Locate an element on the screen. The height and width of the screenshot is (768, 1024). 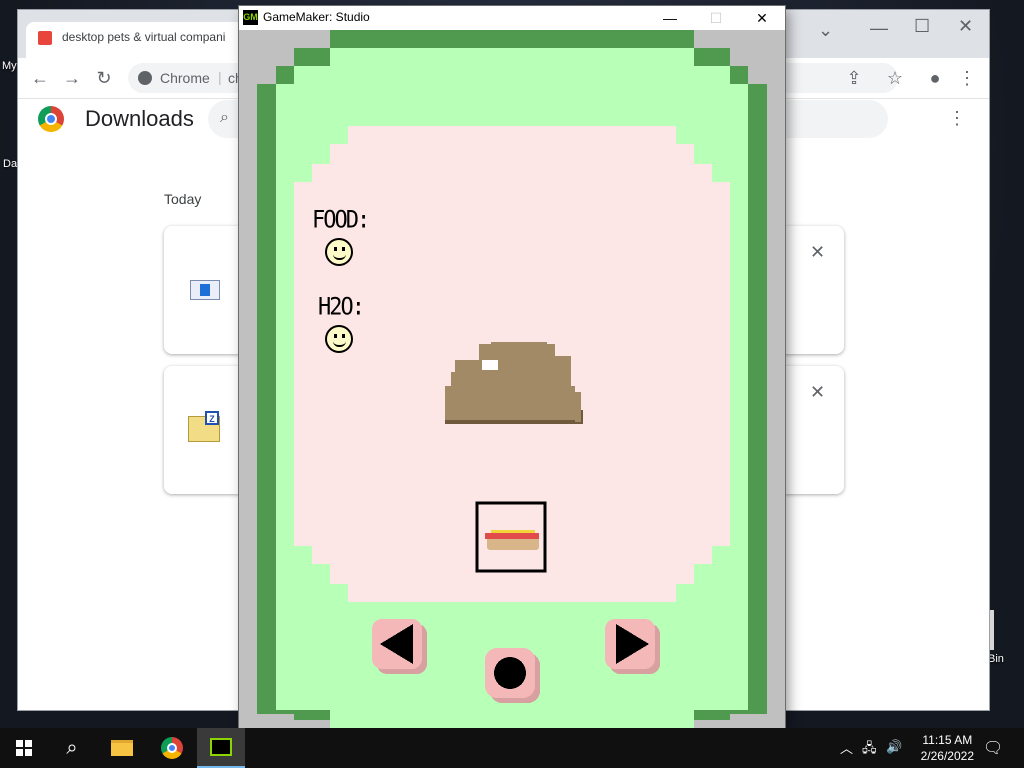
taskbar: ⌕ ︿ 🖧 🔊 11:15 AM 2/26/2022 🗨 is located at coordinates (512, 748).